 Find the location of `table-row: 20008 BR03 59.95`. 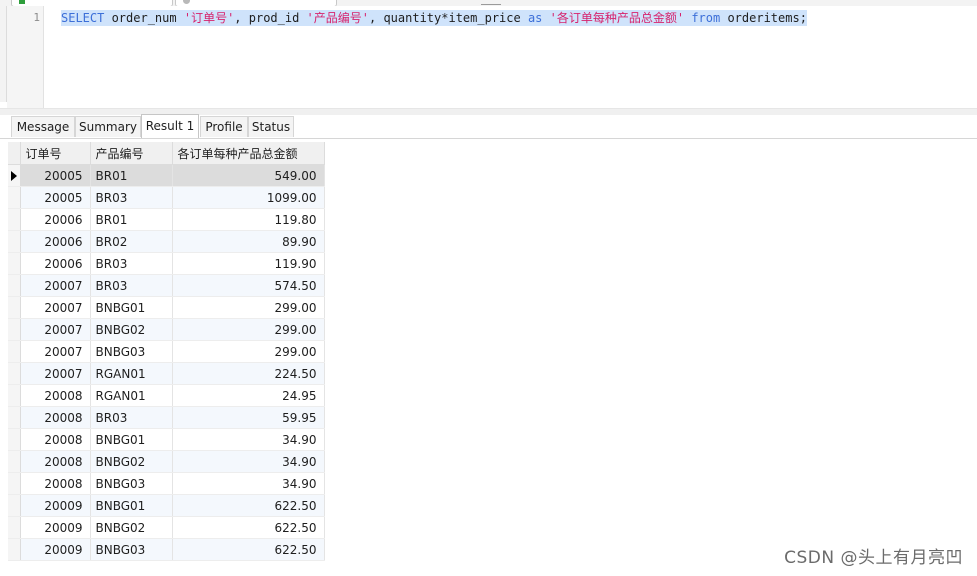

table-row: 20008 BR03 59.95 is located at coordinates (166, 417).